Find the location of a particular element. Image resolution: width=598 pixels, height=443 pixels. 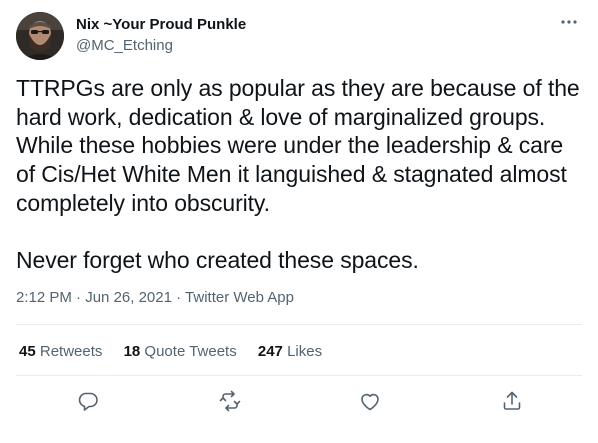

likes-count: 247 is located at coordinates (270, 351).